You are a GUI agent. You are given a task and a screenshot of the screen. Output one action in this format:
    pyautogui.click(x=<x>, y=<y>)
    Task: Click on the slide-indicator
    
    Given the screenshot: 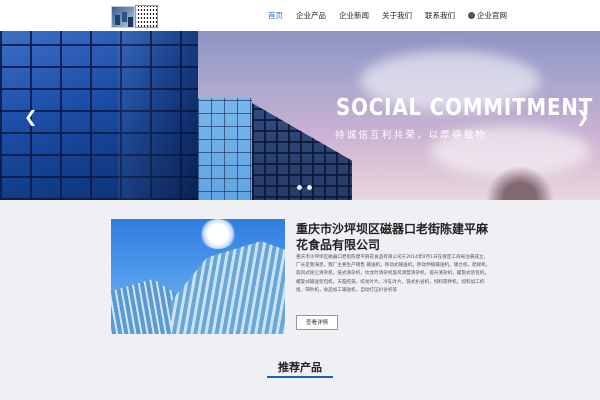 What is the action you would take?
    pyautogui.click(x=307, y=187)
    